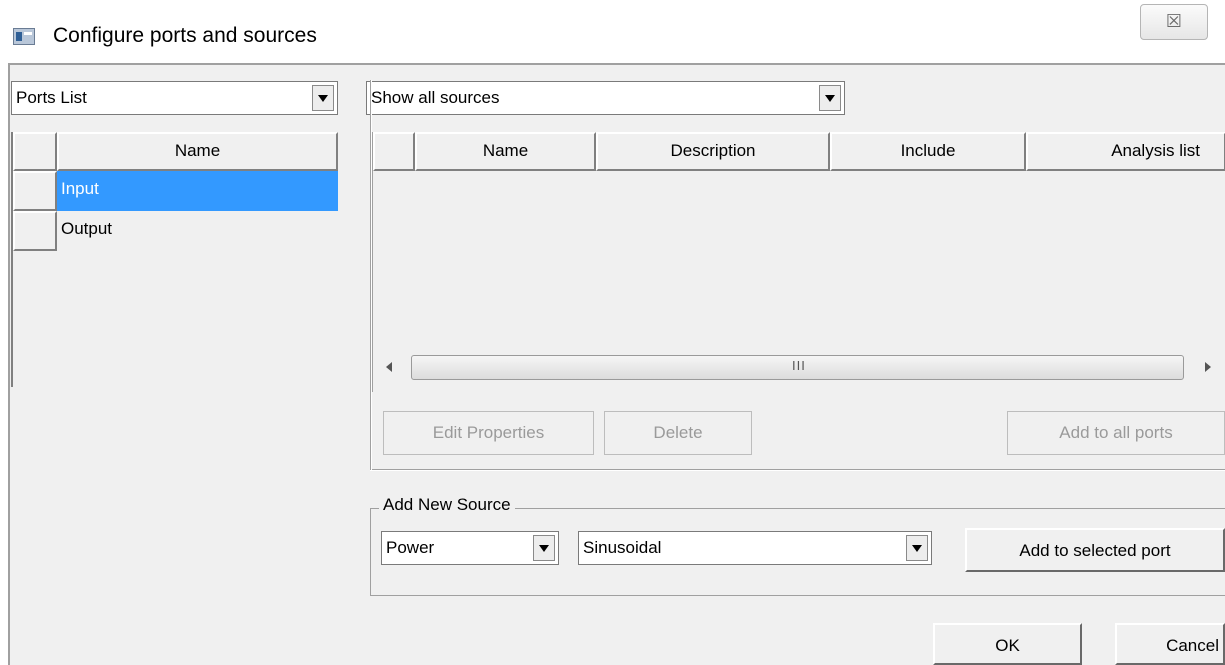  Describe the element at coordinates (1007, 644) in the screenshot. I see `ok-button: OK` at that location.